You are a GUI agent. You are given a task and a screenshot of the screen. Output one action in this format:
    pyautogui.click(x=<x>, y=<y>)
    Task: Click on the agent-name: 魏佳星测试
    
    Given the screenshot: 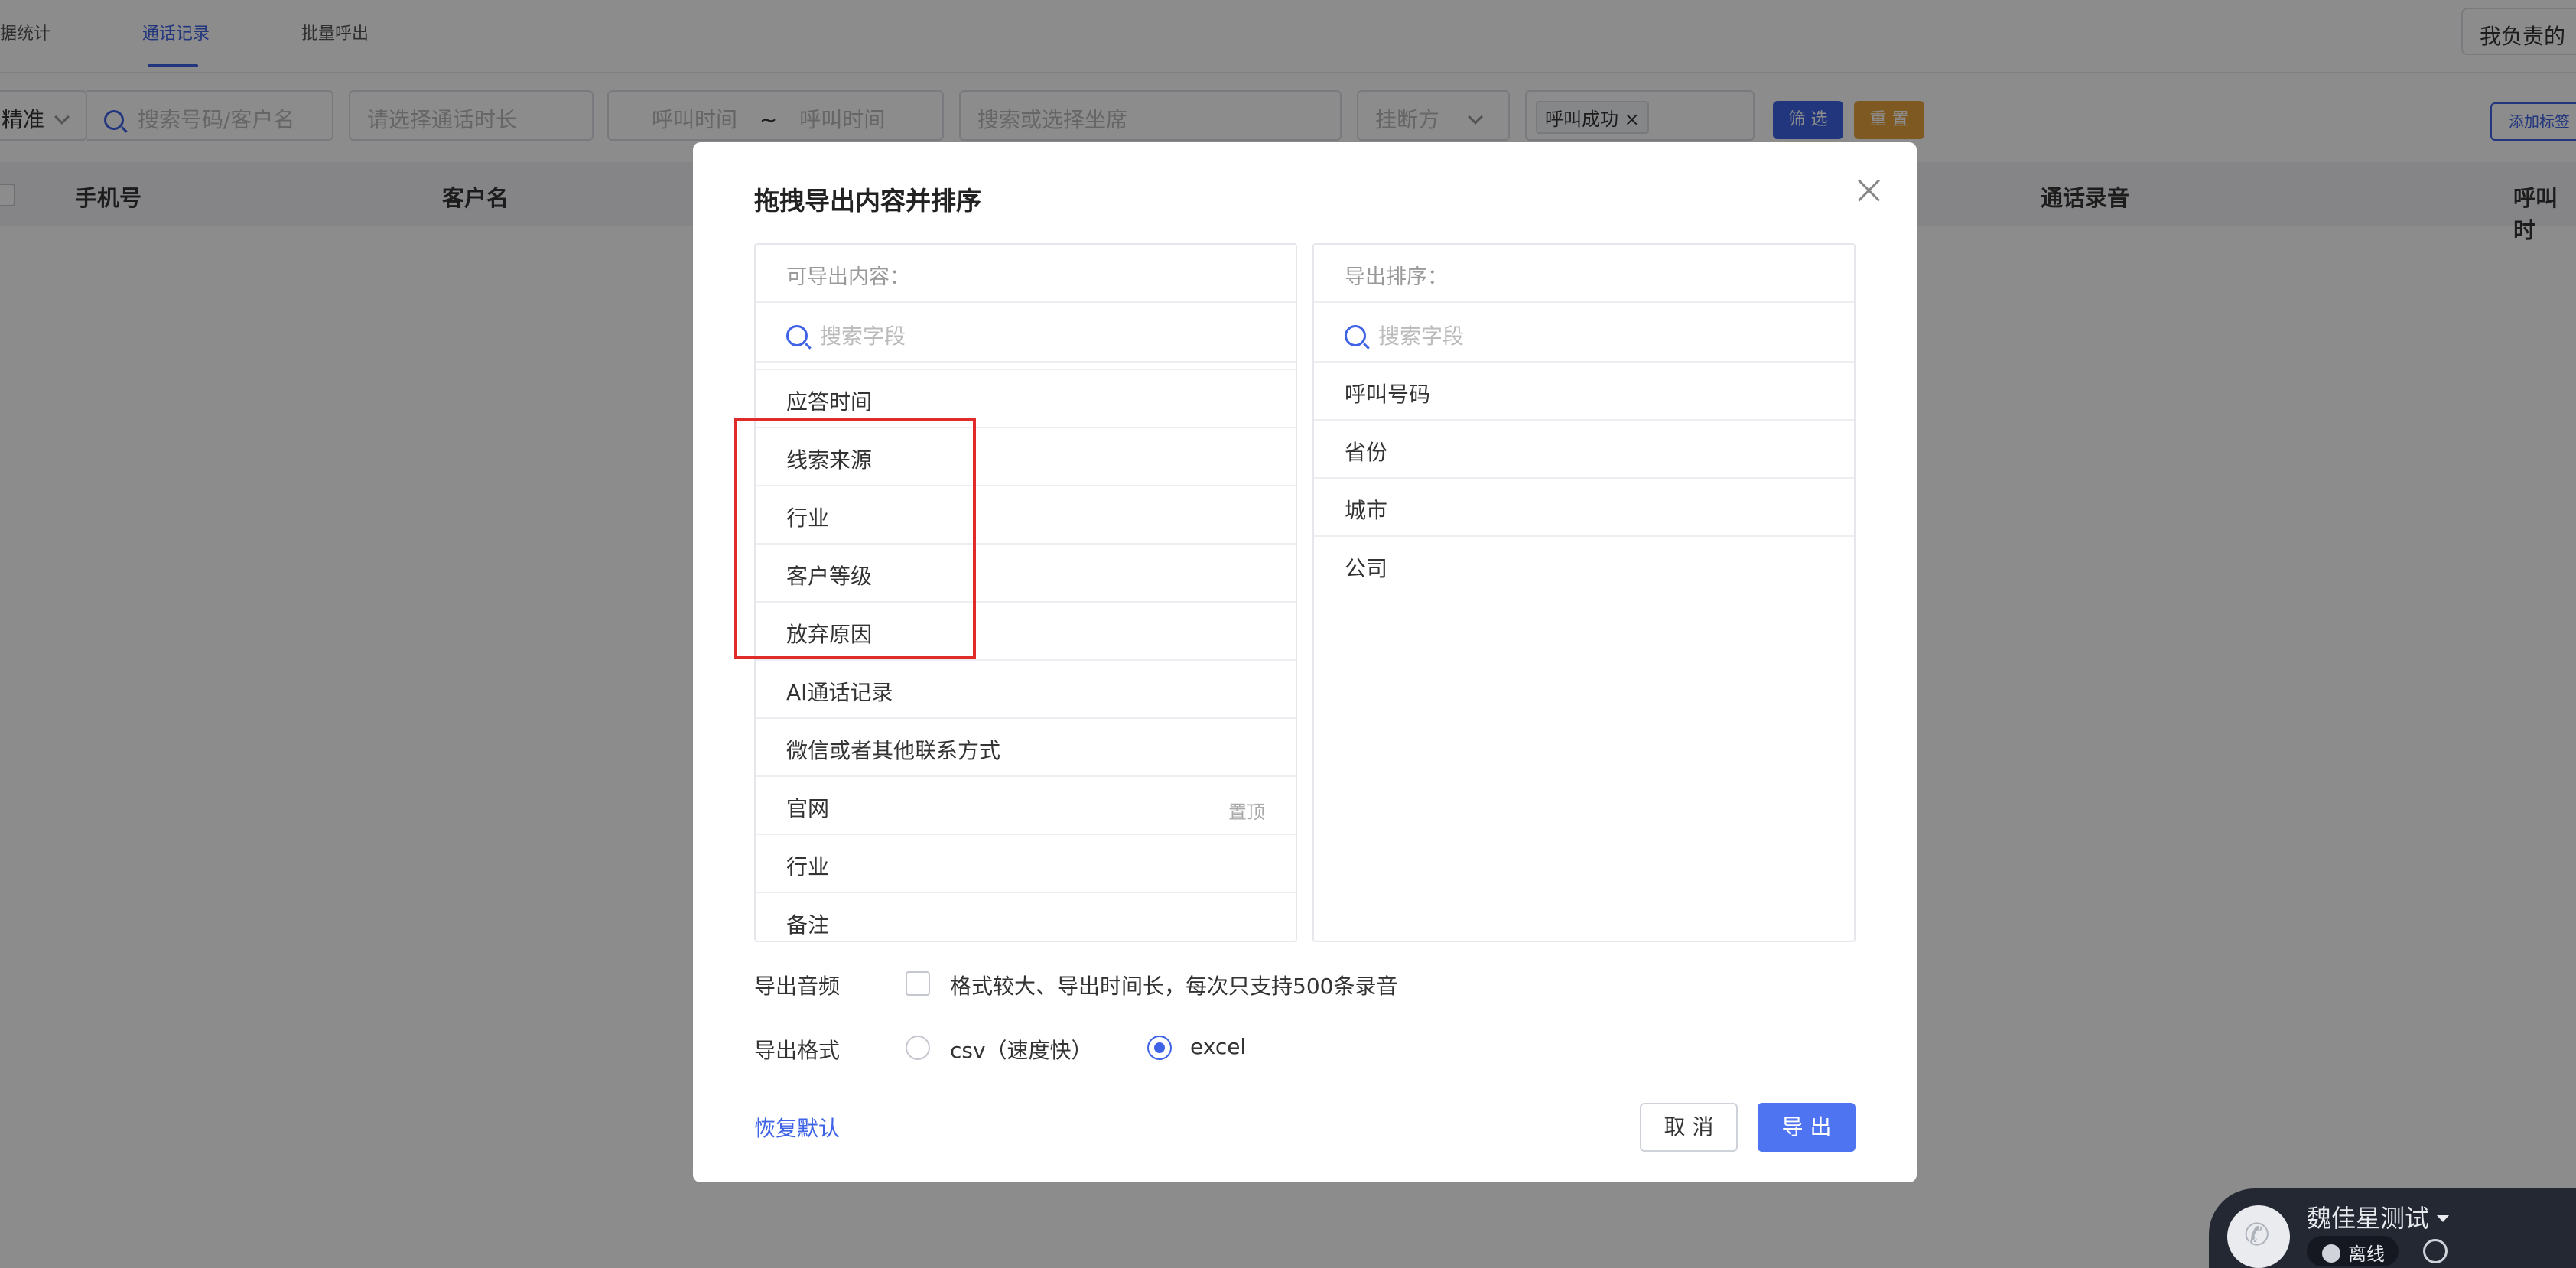 What is the action you would take?
    pyautogui.click(x=2368, y=1218)
    